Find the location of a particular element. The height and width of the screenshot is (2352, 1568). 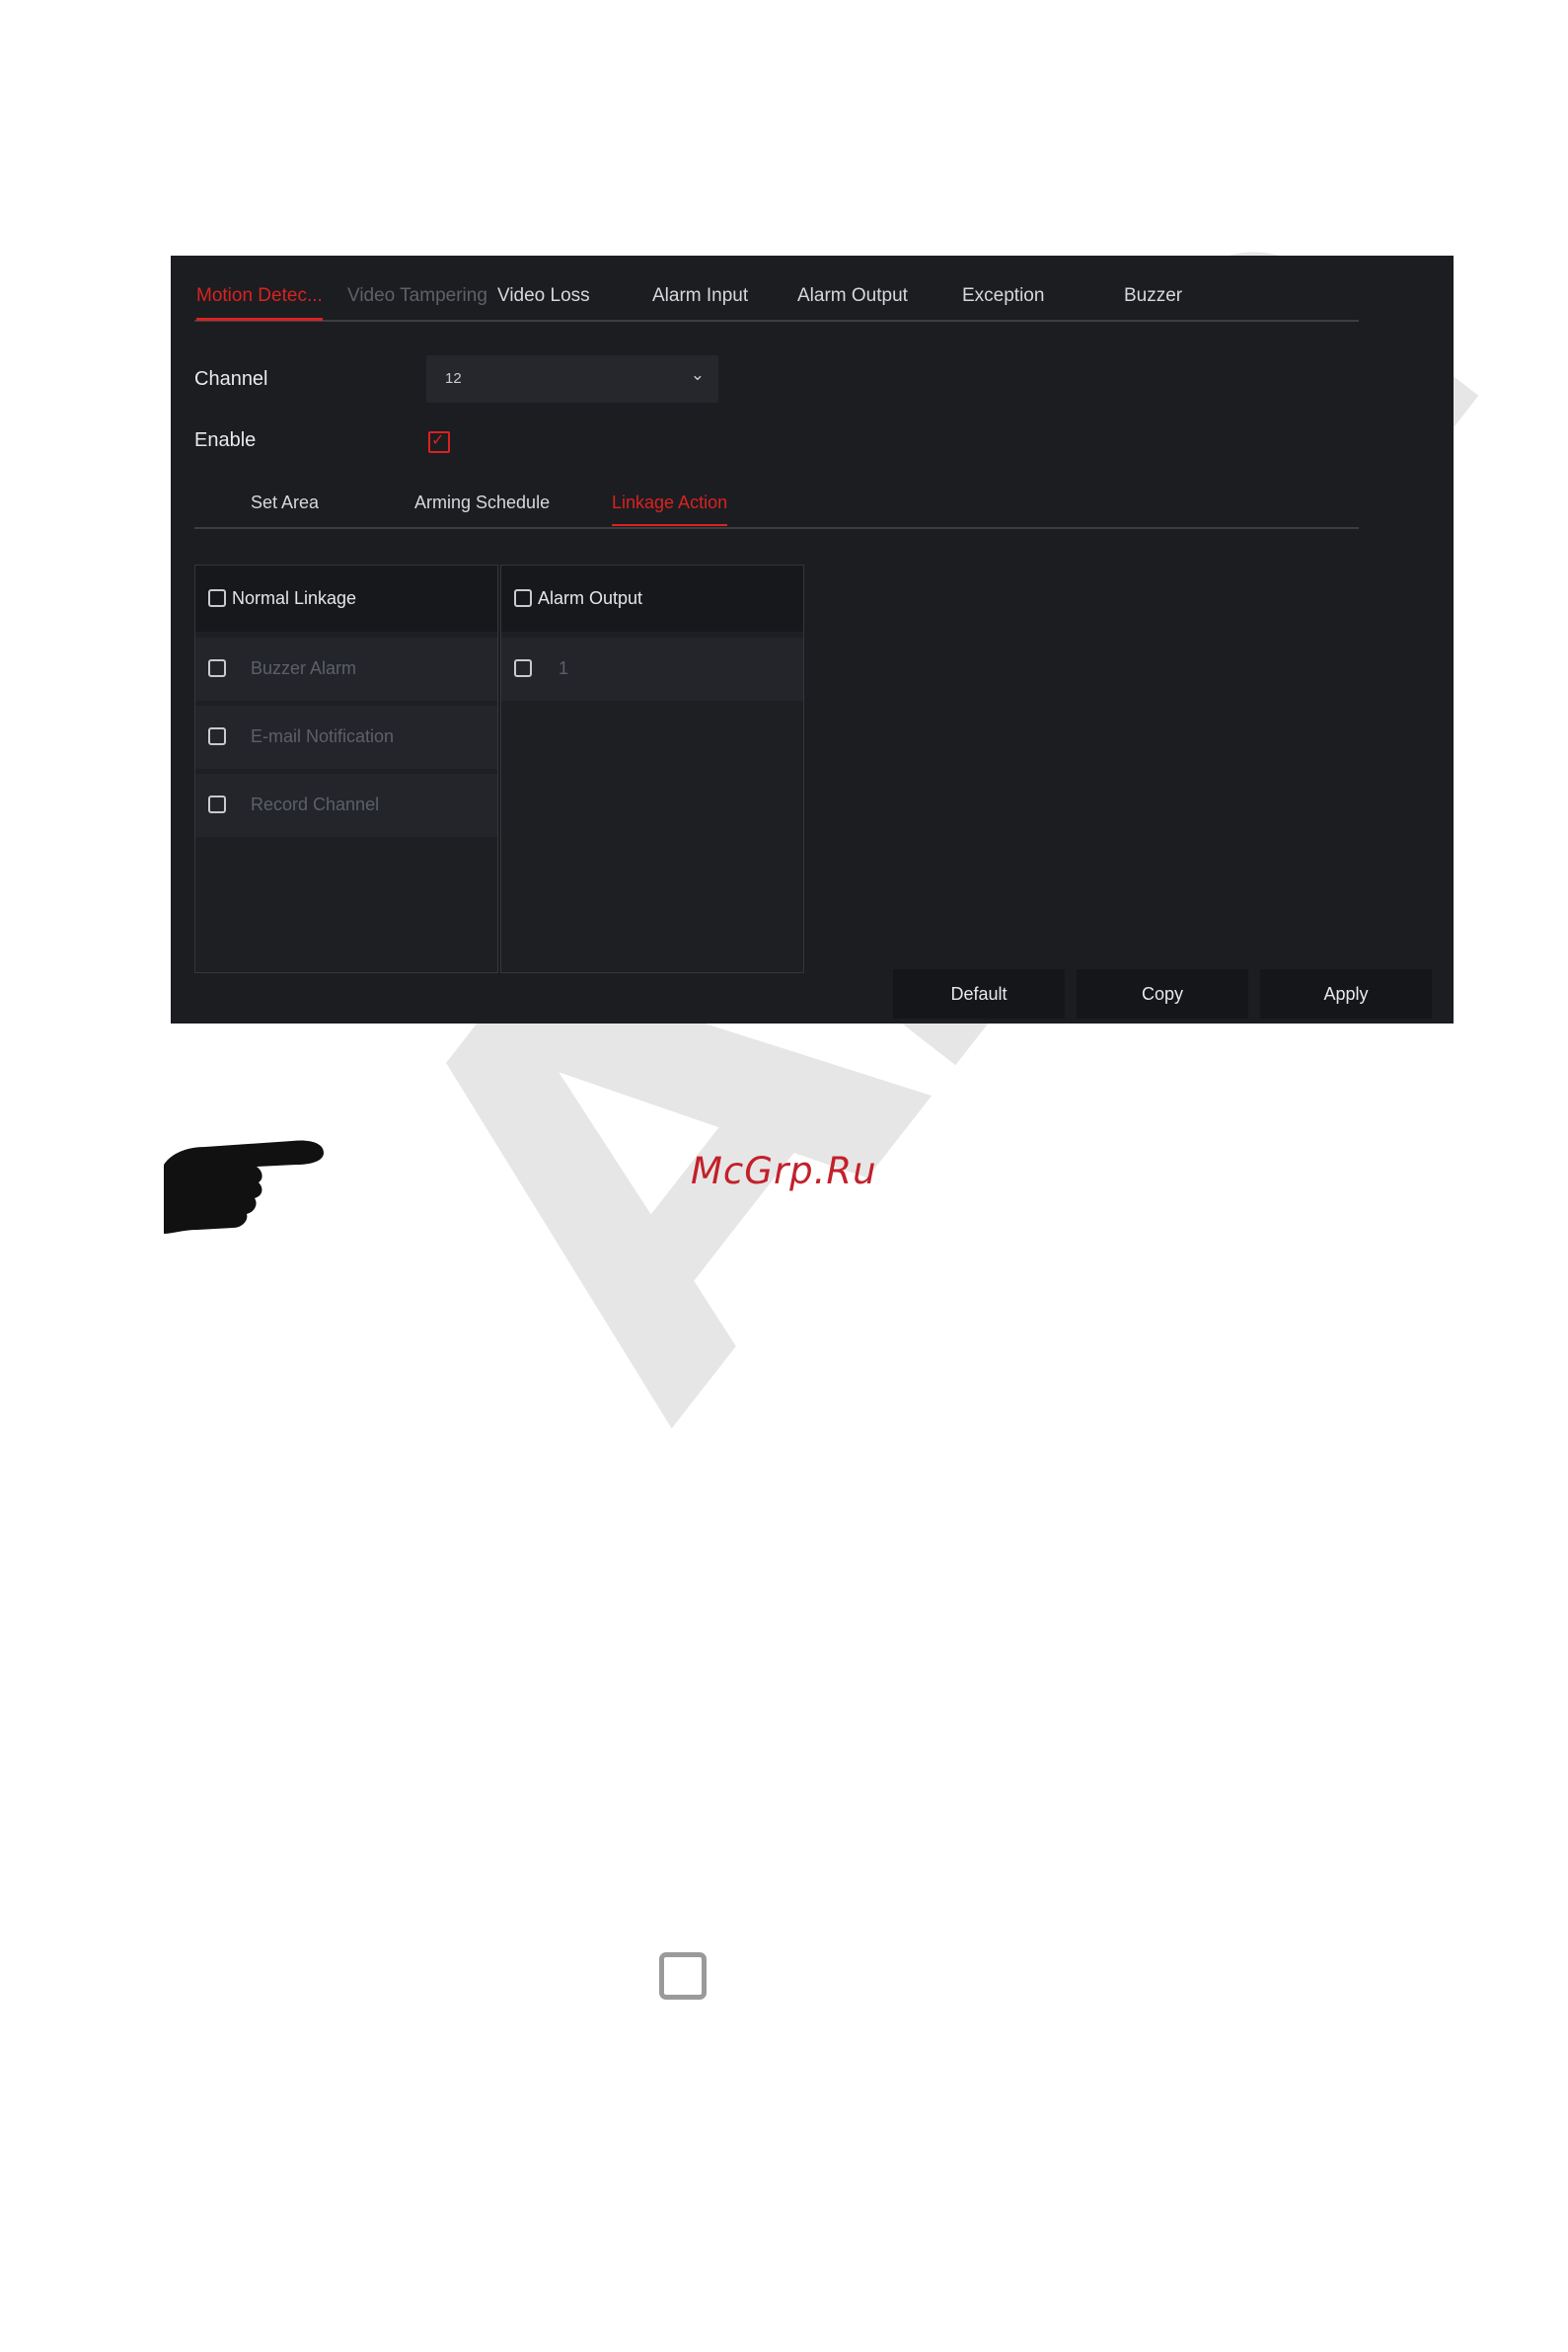

normal-linkage-header: Normal Linkage is located at coordinates (346, 599).